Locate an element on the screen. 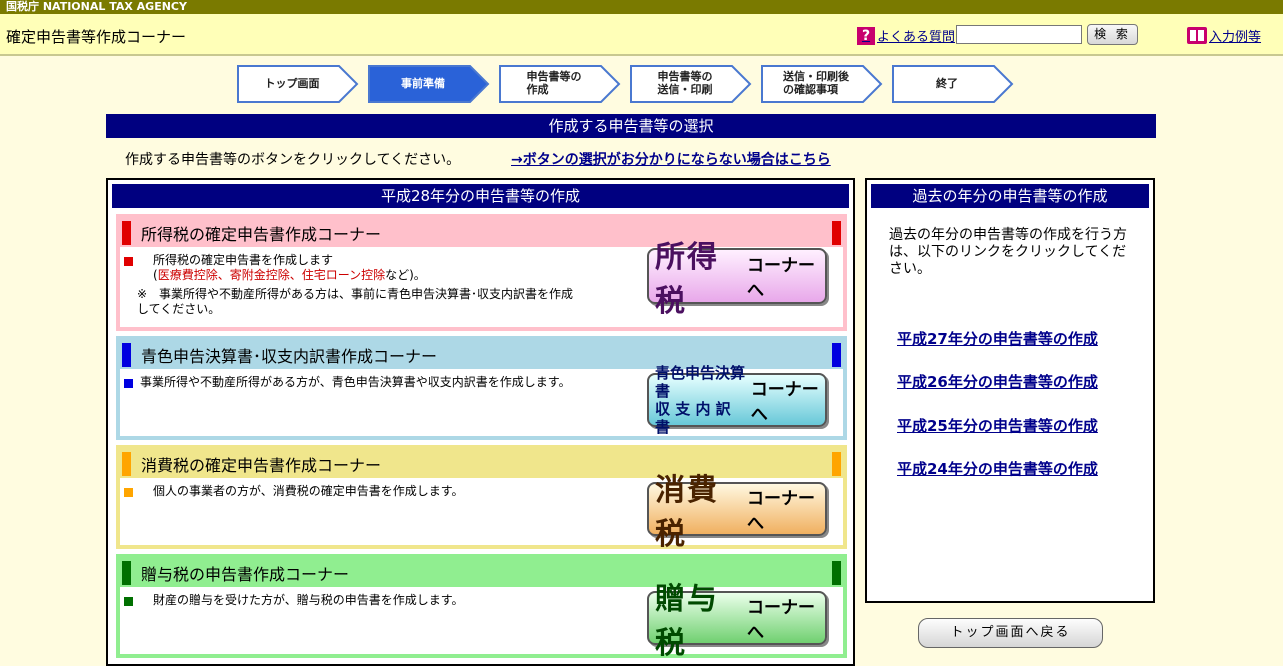  consumption-tax-button-label: 消費税 is located at coordinates (687, 512).